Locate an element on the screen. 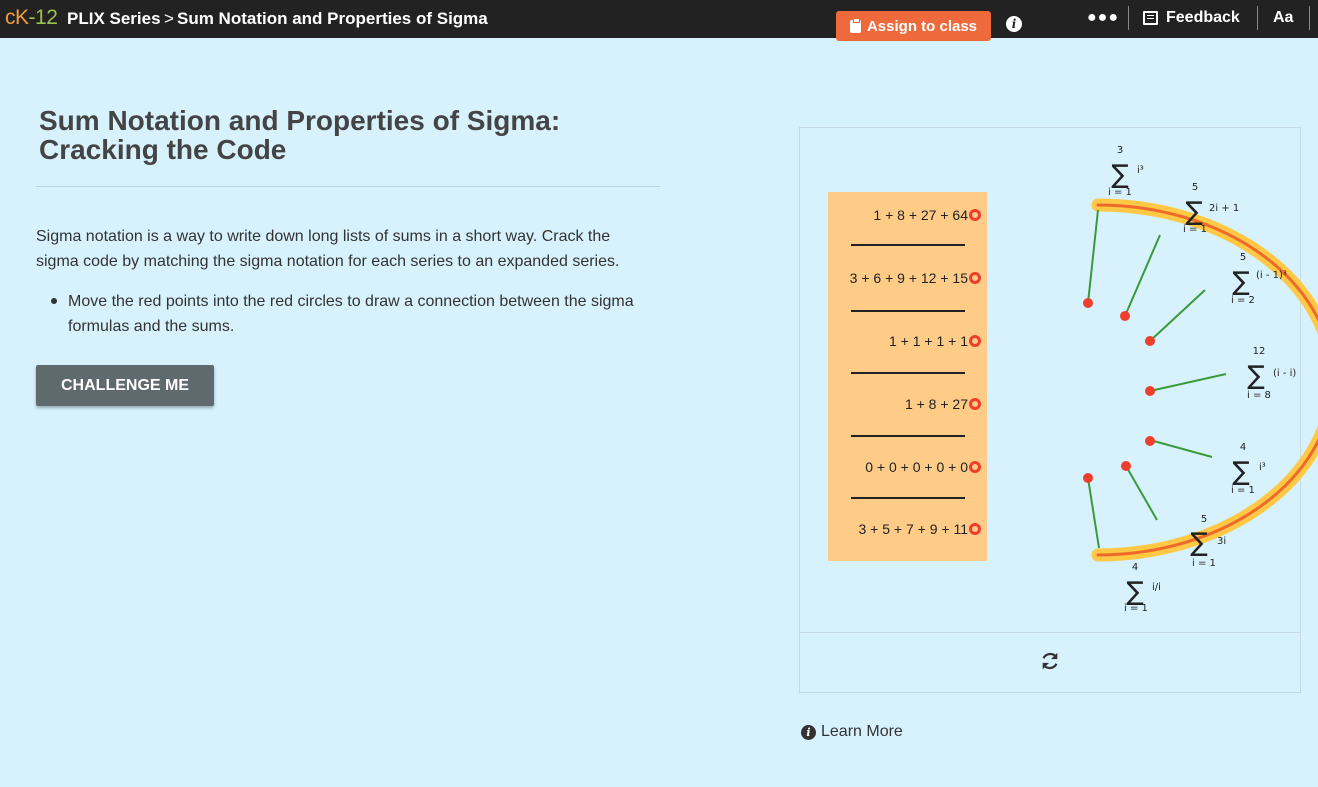  sigma-label: 4 ∑ i³ i = 1 is located at coordinates (1248, 469).